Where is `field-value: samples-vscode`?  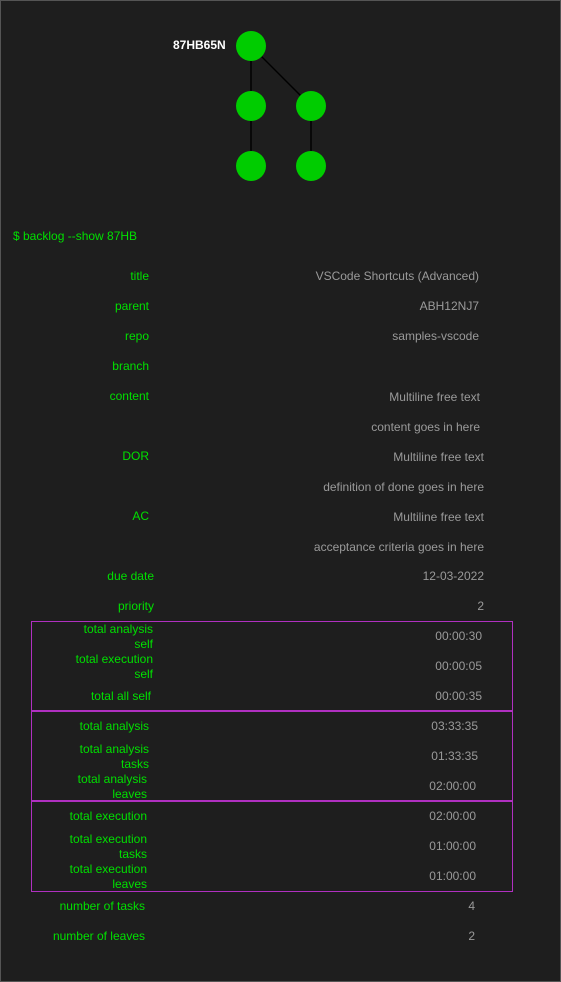 field-value: samples-vscode is located at coordinates (435, 336).